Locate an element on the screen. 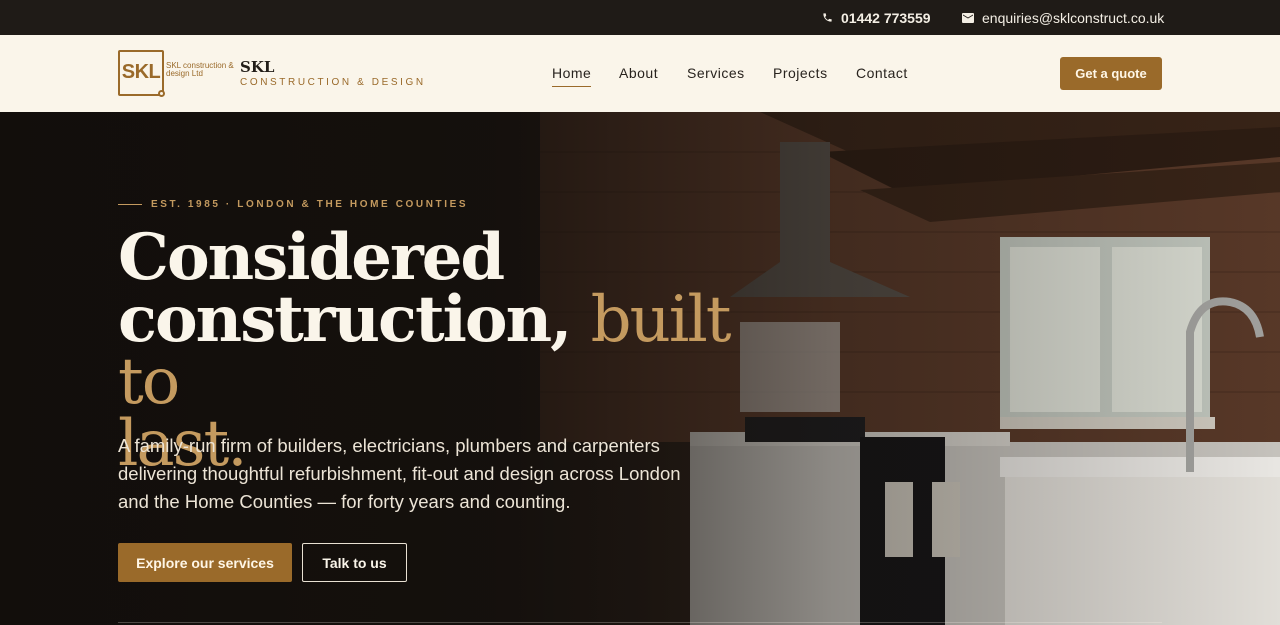 Image resolution: width=1280 pixels, height=625 pixels. logo-small-text: SKL construction & design Ltd is located at coordinates (200, 69).